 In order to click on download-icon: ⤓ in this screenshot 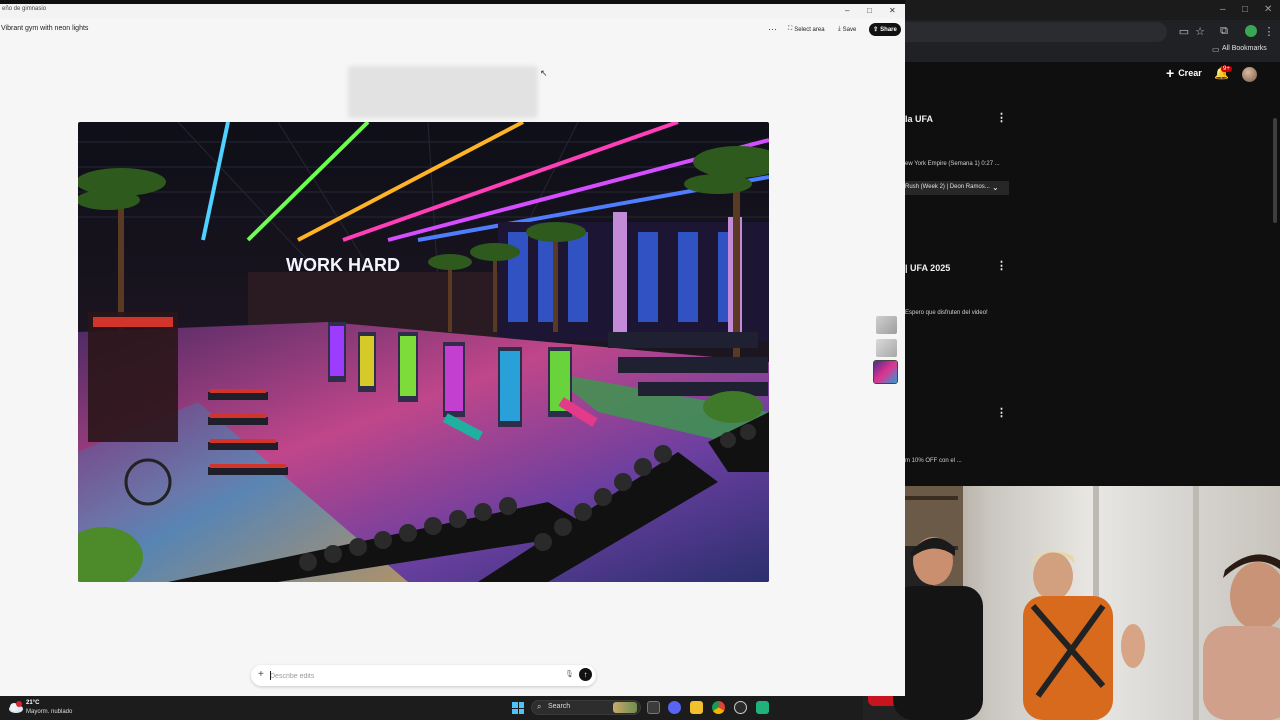, I will do `click(839, 29)`.